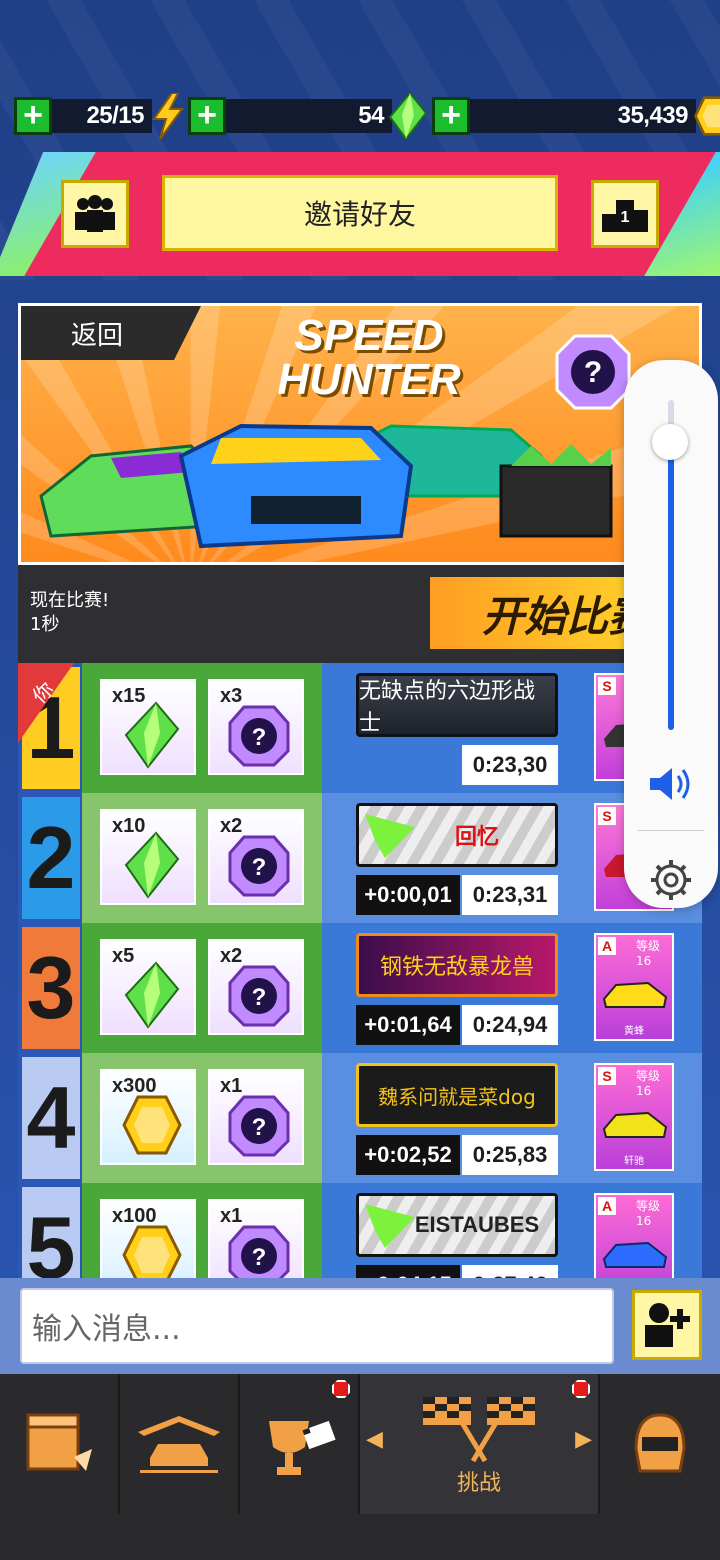  I want to click on helmet-icon, so click(660, 1443).